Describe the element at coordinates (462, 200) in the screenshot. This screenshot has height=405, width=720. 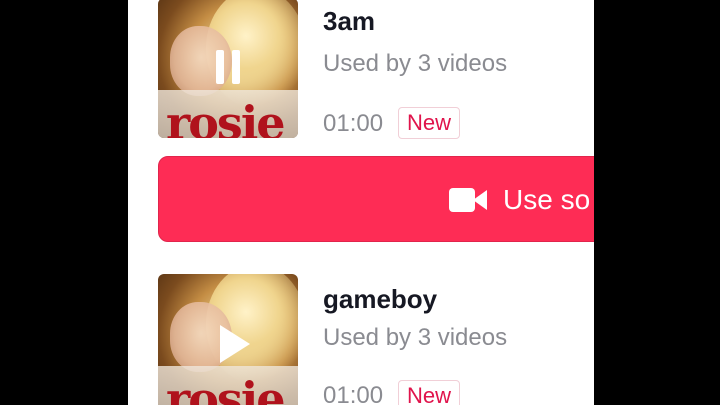
I see `camera-body` at that location.